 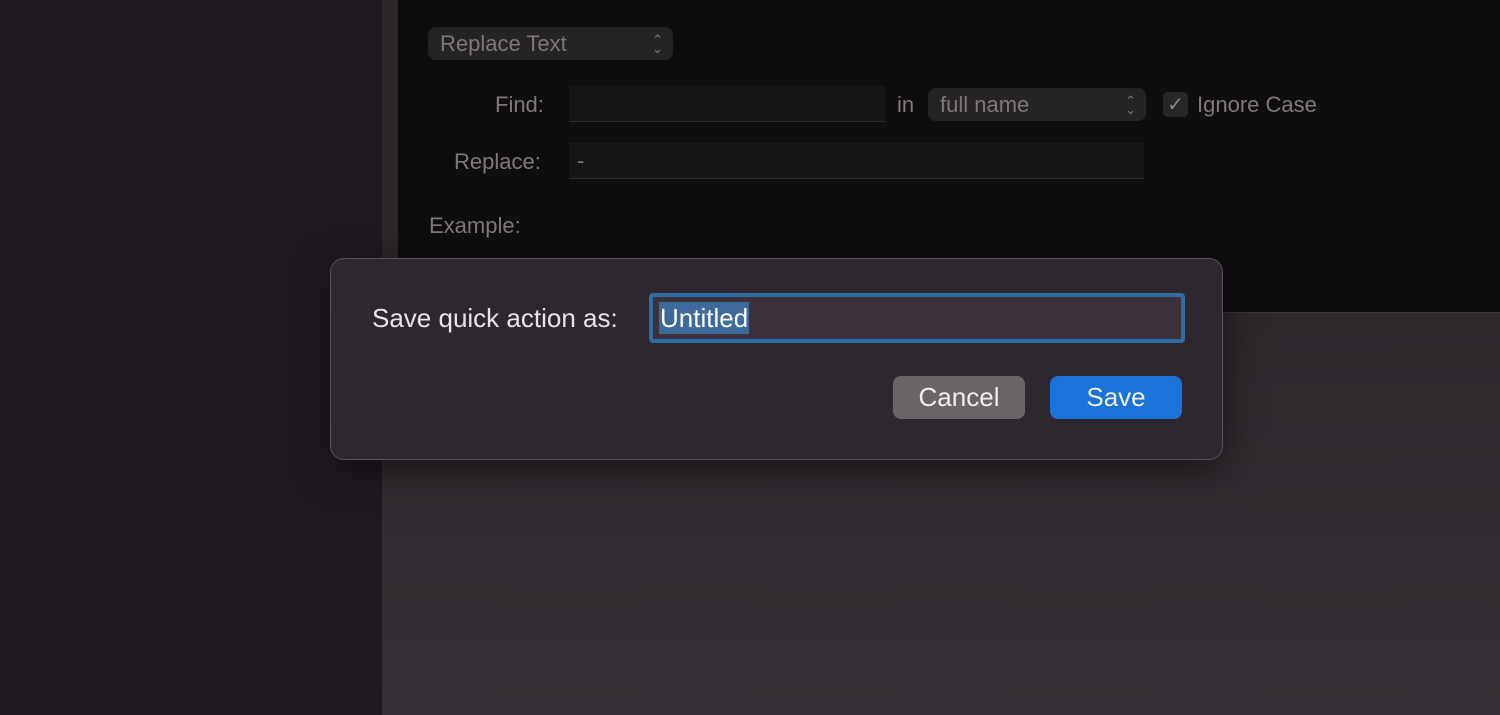 What do you see at coordinates (906, 104) in the screenshot?
I see `in-label: in` at bounding box center [906, 104].